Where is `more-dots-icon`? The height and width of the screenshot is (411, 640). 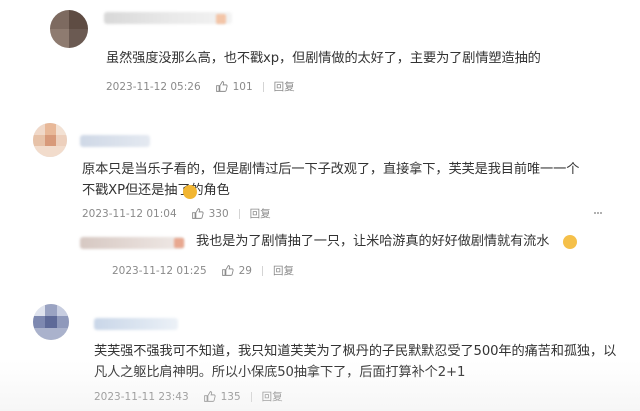
more-dots-icon is located at coordinates (598, 213).